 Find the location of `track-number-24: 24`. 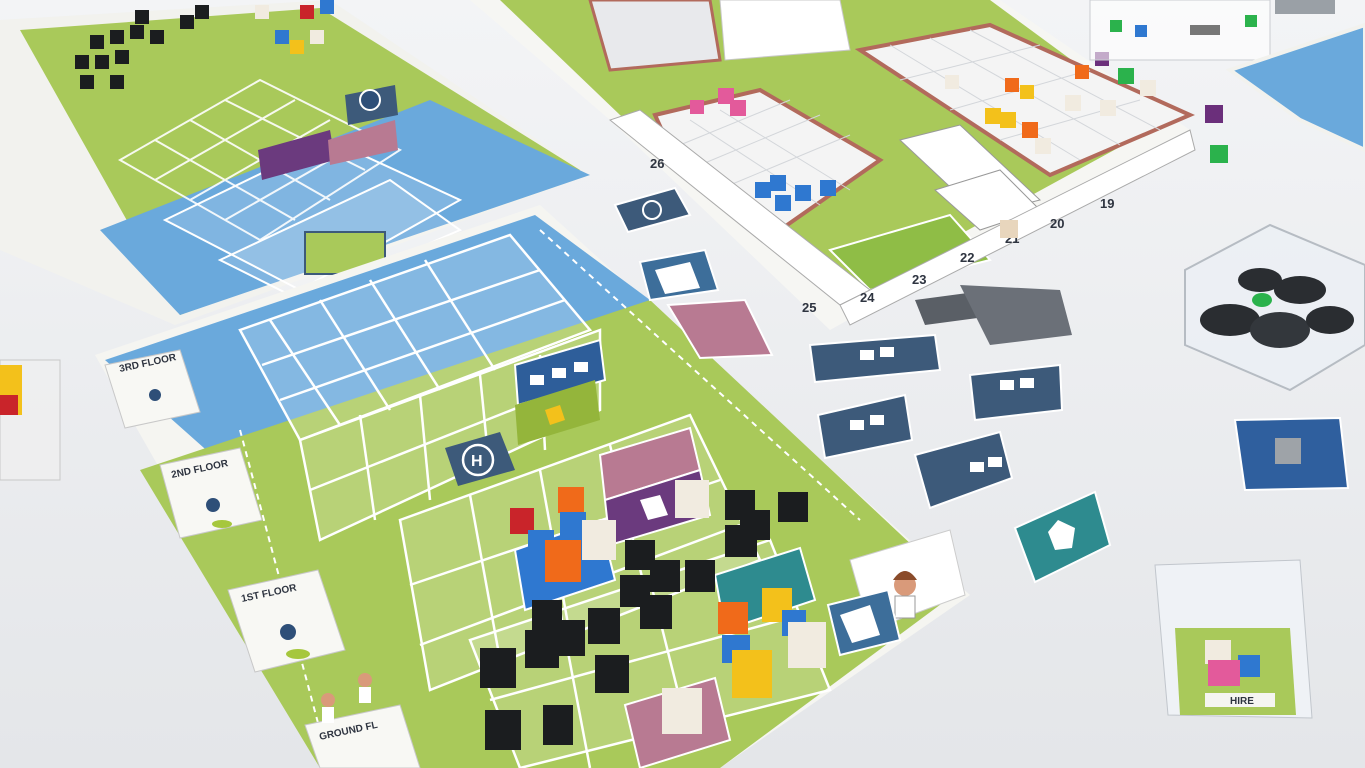

track-number-24: 24 is located at coordinates (867, 297).